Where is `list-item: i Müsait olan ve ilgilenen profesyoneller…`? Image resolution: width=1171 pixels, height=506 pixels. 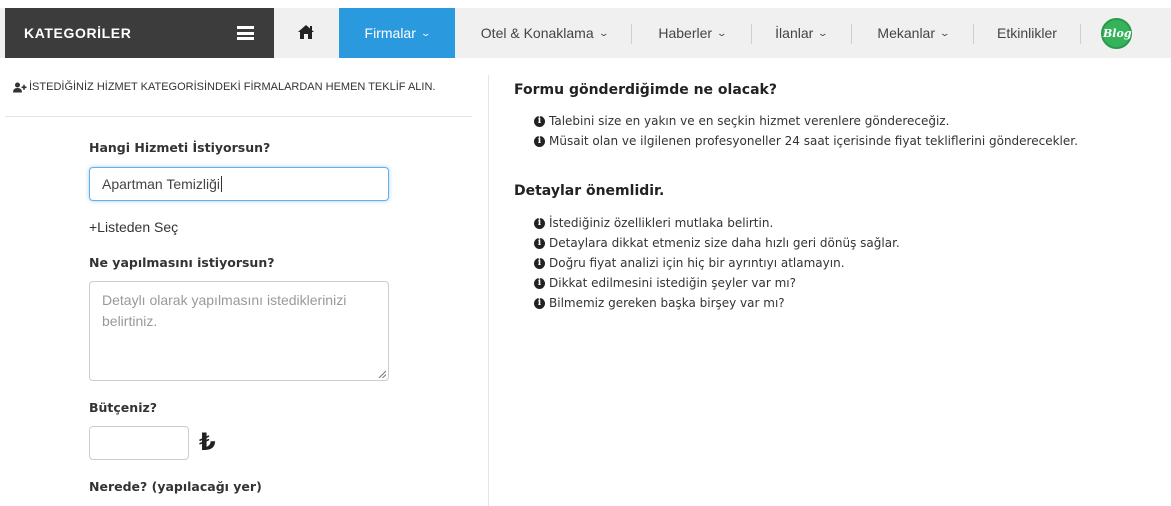 list-item: i Müsait olan ve ilgilenen profesyoneller… is located at coordinates (806, 141).